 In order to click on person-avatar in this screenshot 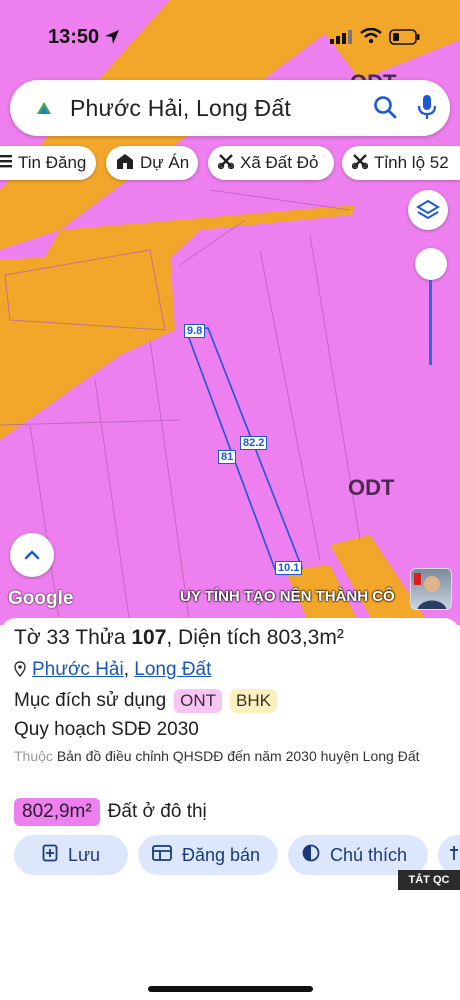, I will do `click(430, 591)`.